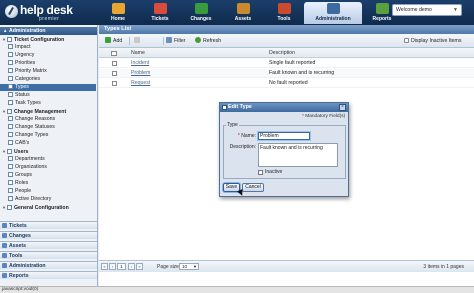 The width and height of the screenshot is (474, 293). I want to click on cancel-button: Cancel, so click(253, 187).